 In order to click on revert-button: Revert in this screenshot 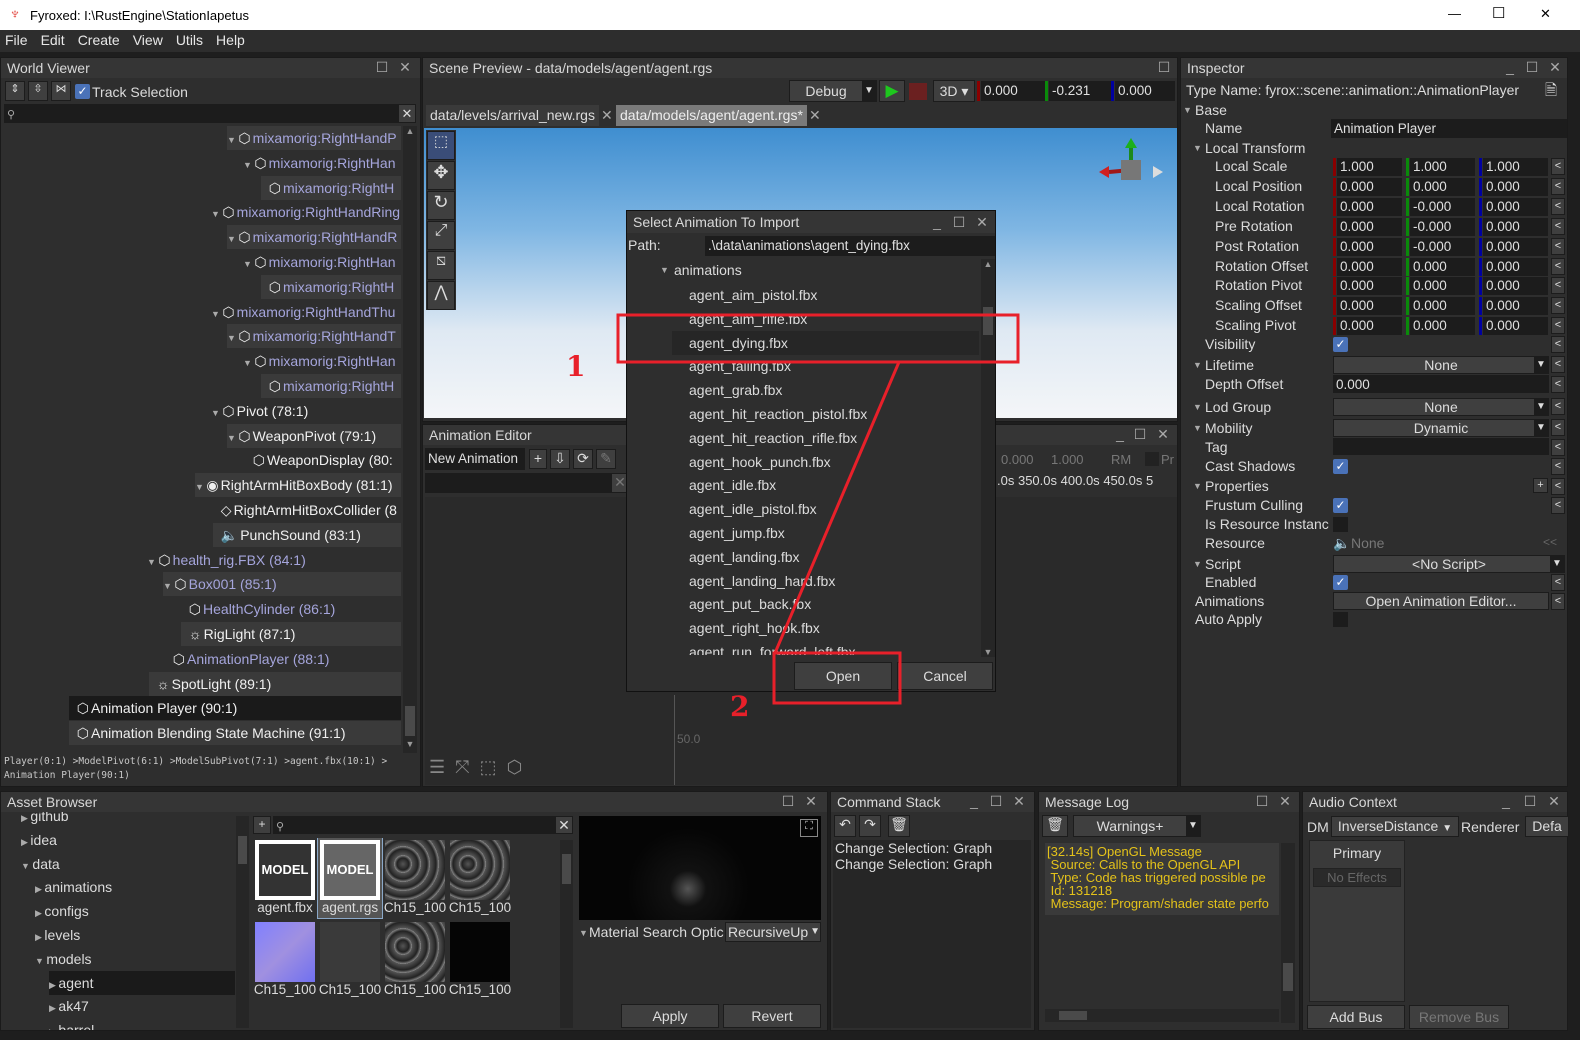, I will do `click(772, 1016)`.